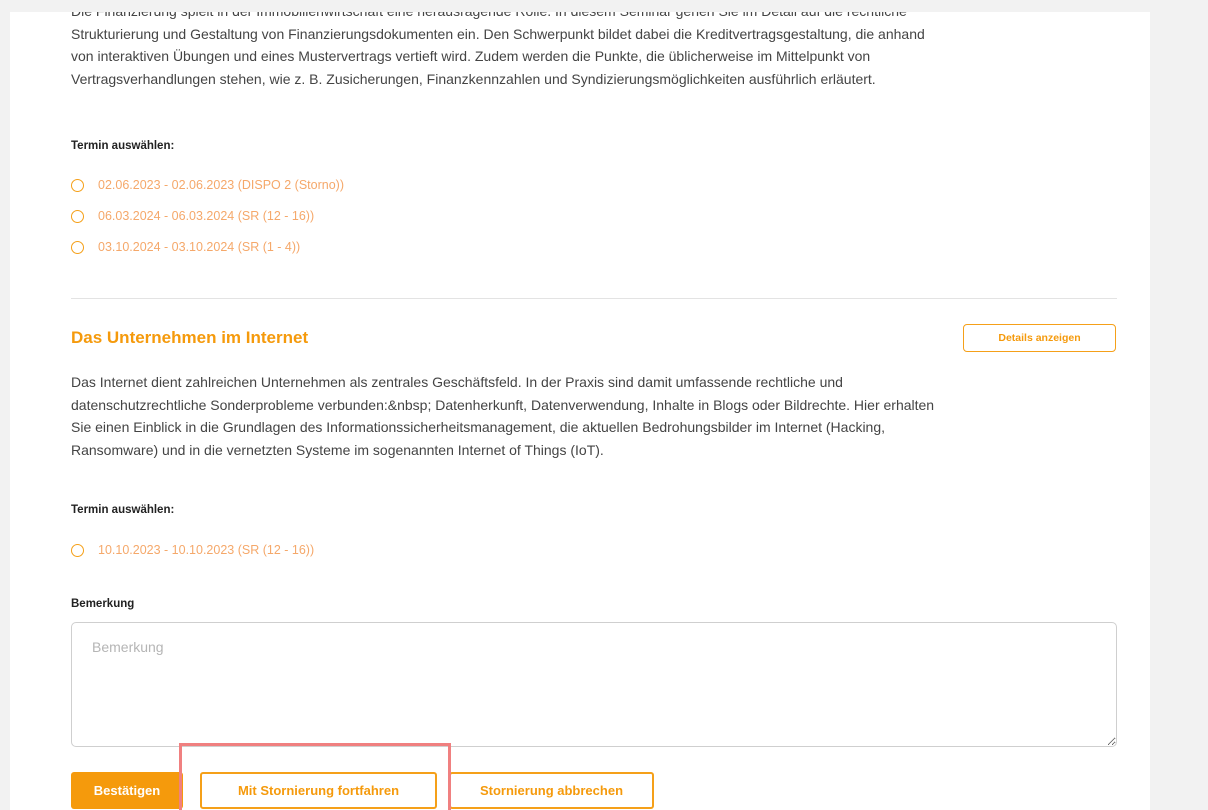 Image resolution: width=1208 pixels, height=810 pixels. Describe the element at coordinates (594, 298) in the screenshot. I see `section-divider` at that location.